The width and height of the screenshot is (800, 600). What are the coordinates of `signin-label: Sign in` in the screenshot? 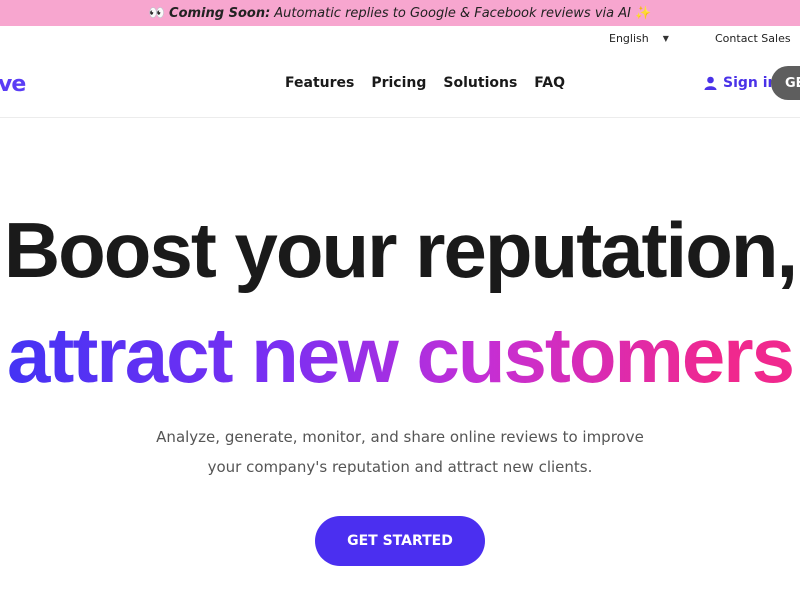 It's located at (750, 83).